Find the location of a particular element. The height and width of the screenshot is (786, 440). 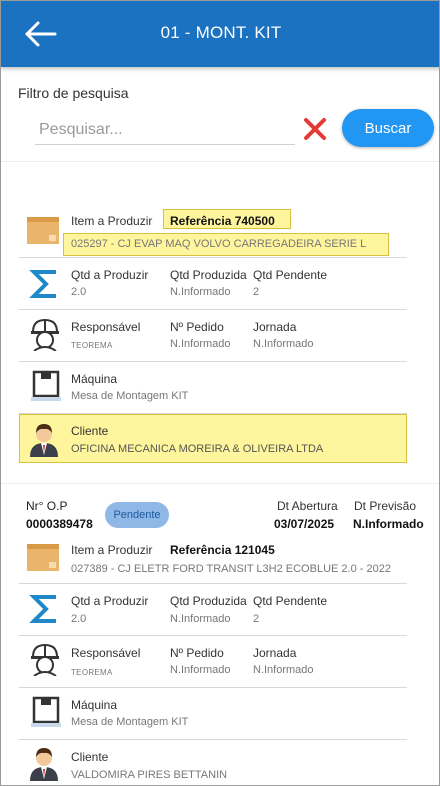

reference-text: Referência 740500 is located at coordinates (222, 221).